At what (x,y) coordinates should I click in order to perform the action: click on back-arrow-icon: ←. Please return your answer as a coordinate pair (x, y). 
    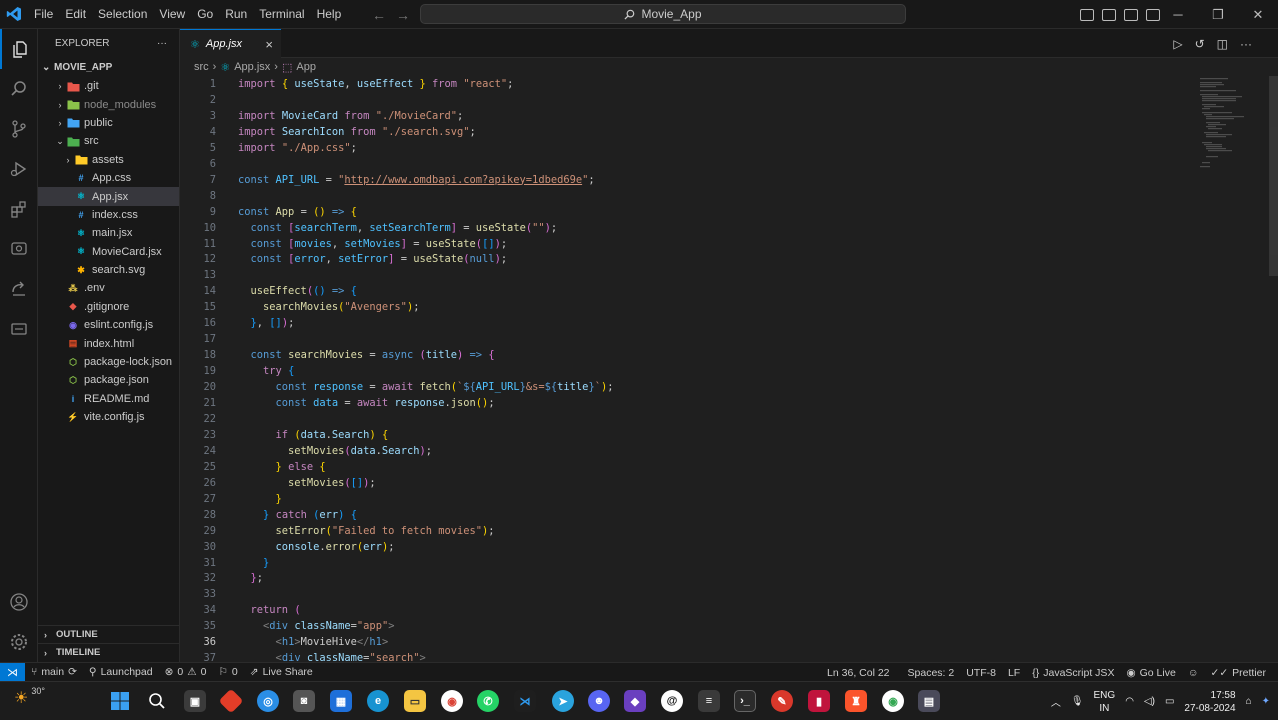
    Looking at the image, I should click on (379, 15).